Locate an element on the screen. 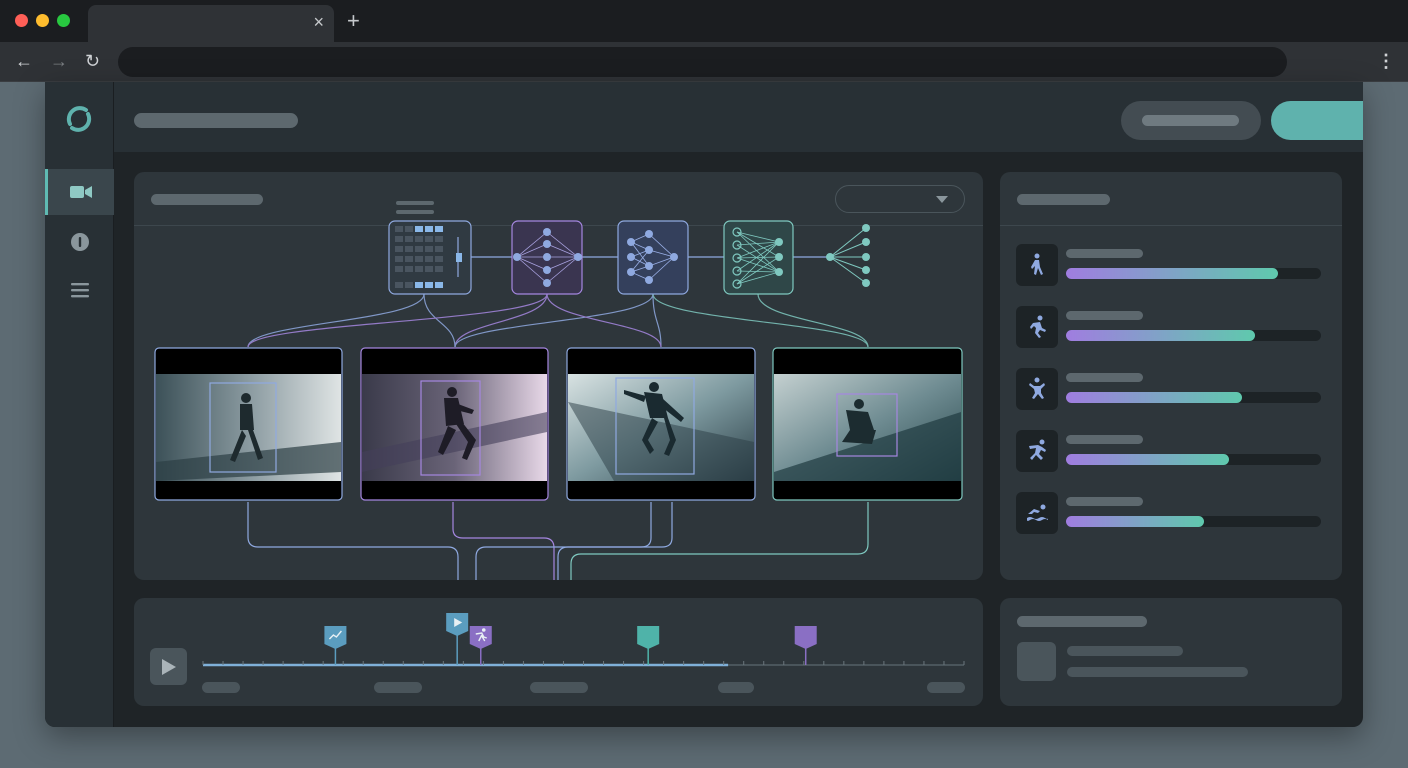  primary-button is located at coordinates (1317, 120).